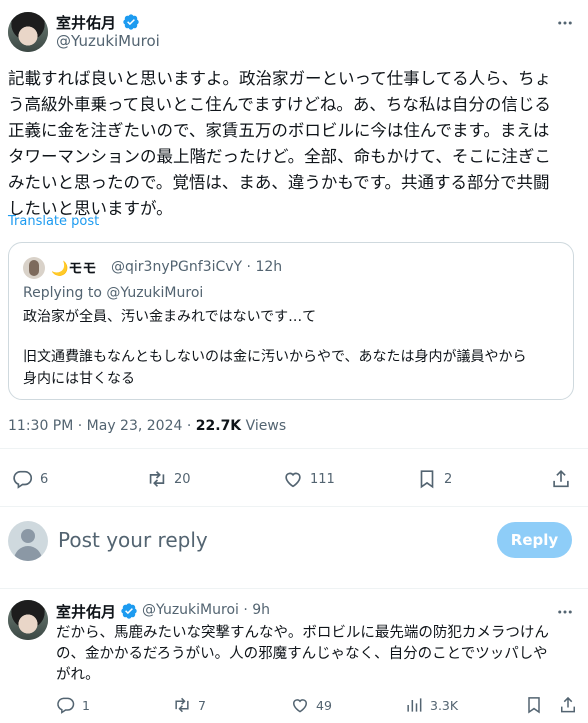 The width and height of the screenshot is (588, 723). Describe the element at coordinates (275, 357) in the screenshot. I see `quote-text-line: 旧文通費誰もなんともしないのは金に汚いからやで、あなたは身内が議員やから` at that location.